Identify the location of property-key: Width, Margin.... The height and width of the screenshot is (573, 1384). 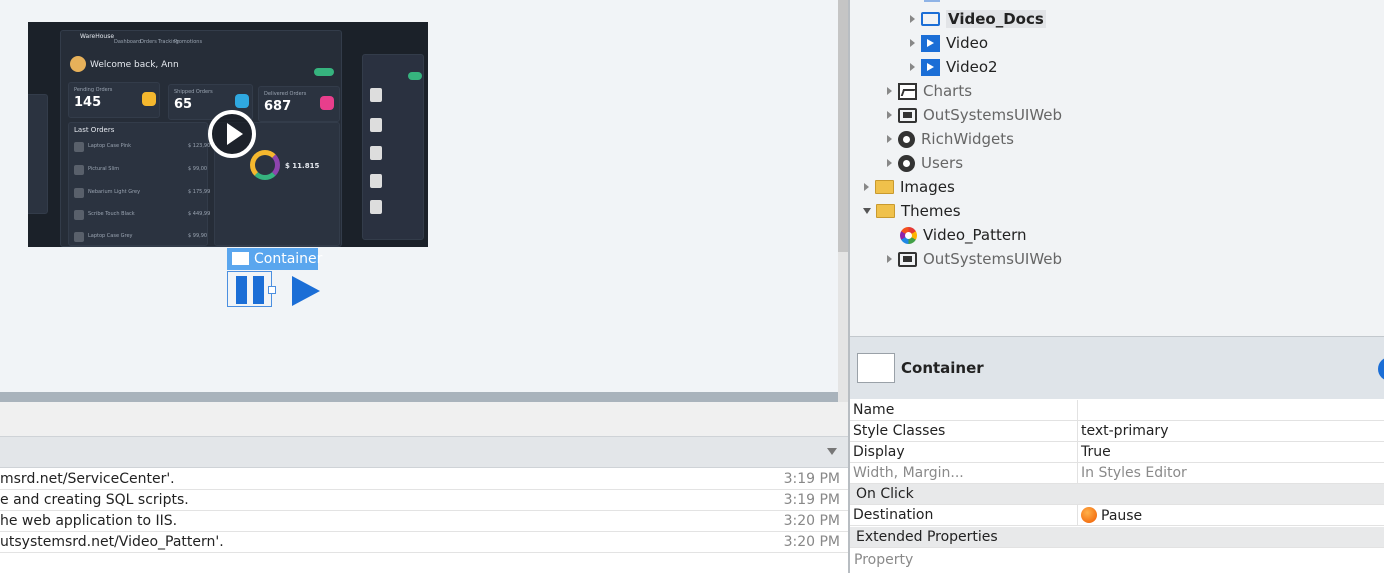
(908, 473).